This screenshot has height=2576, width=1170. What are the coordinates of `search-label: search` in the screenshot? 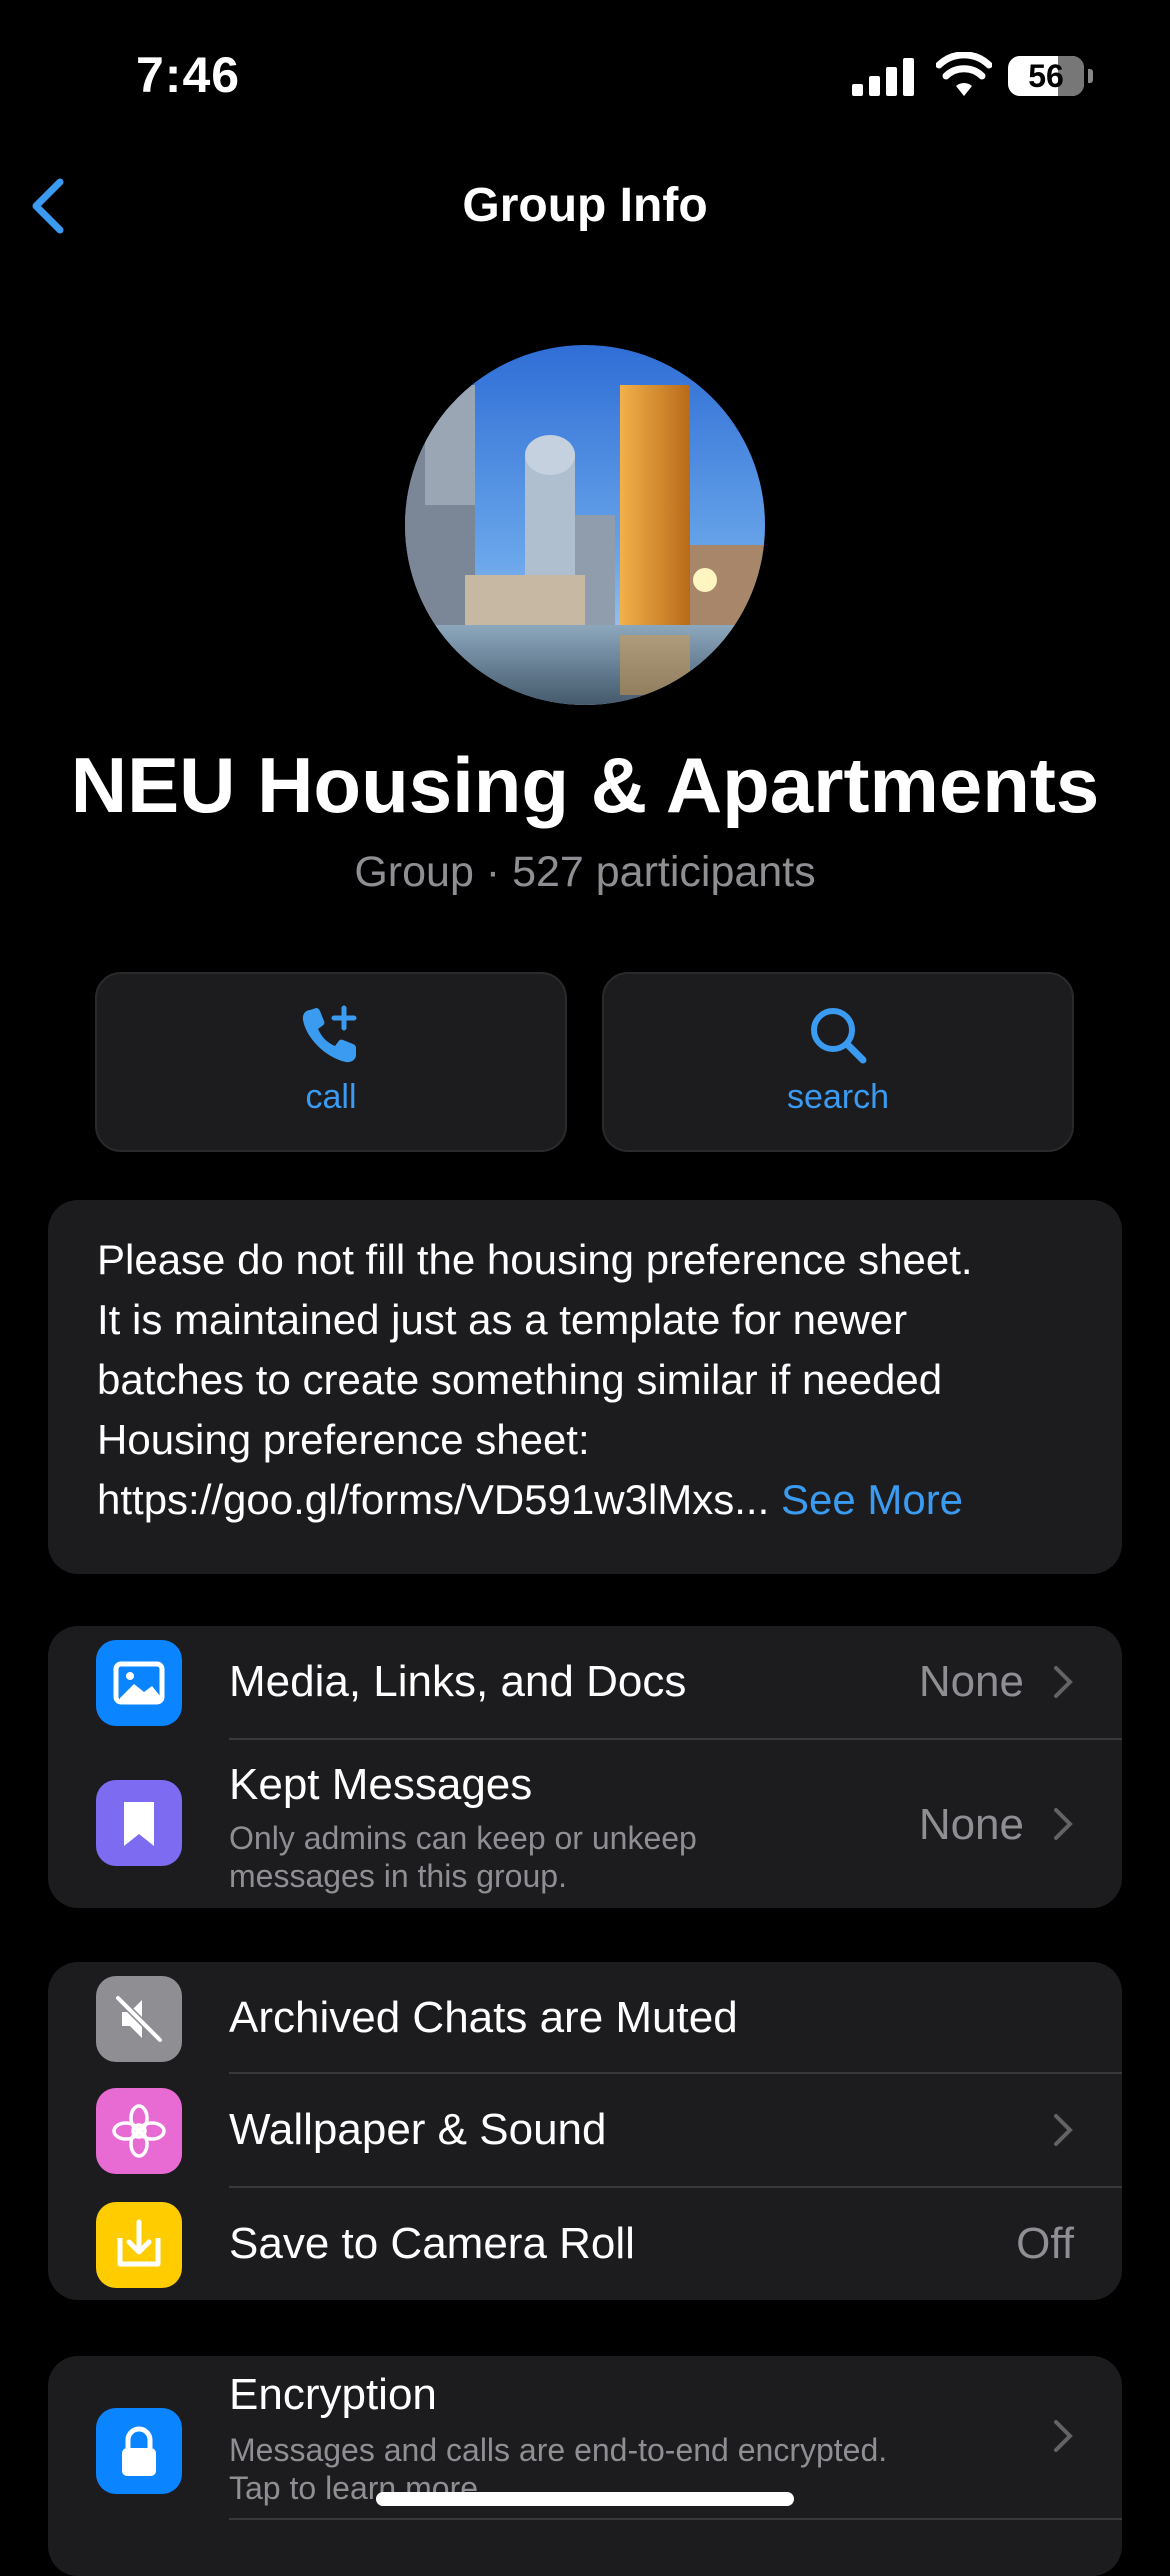 It's located at (838, 1097).